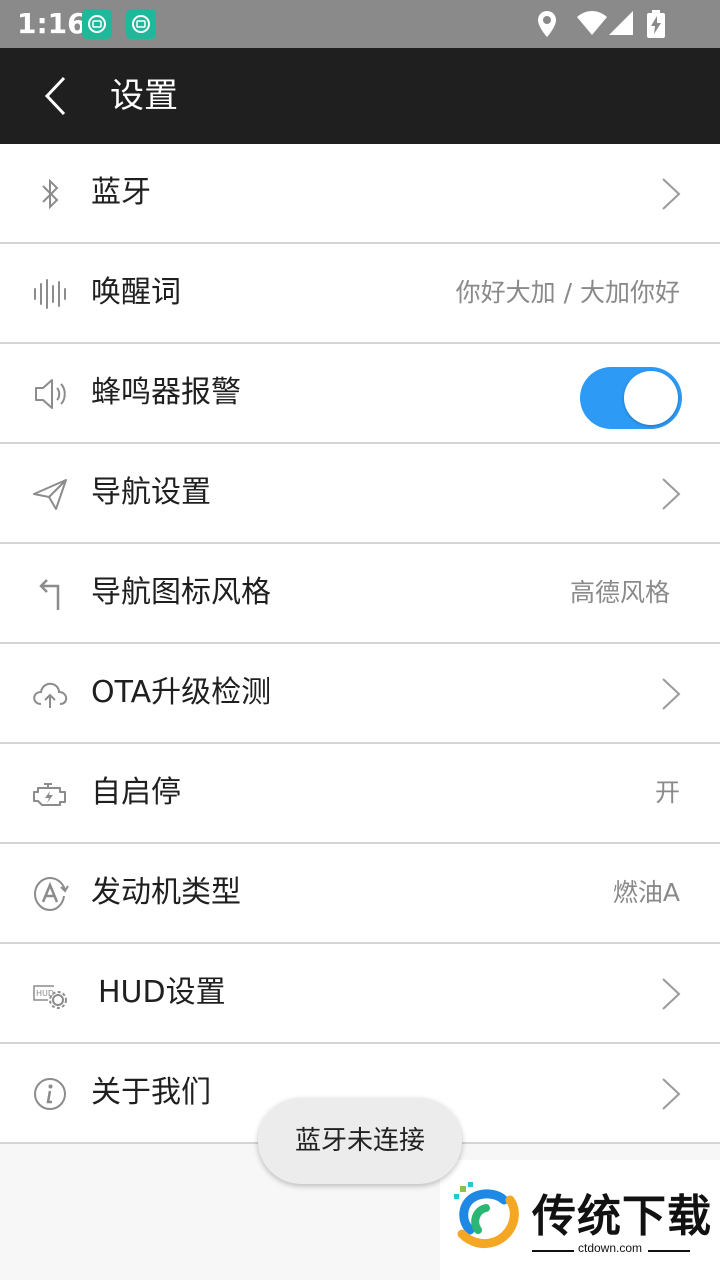 The height and width of the screenshot is (1280, 720). I want to click on bluetooth-icon, so click(50, 194).